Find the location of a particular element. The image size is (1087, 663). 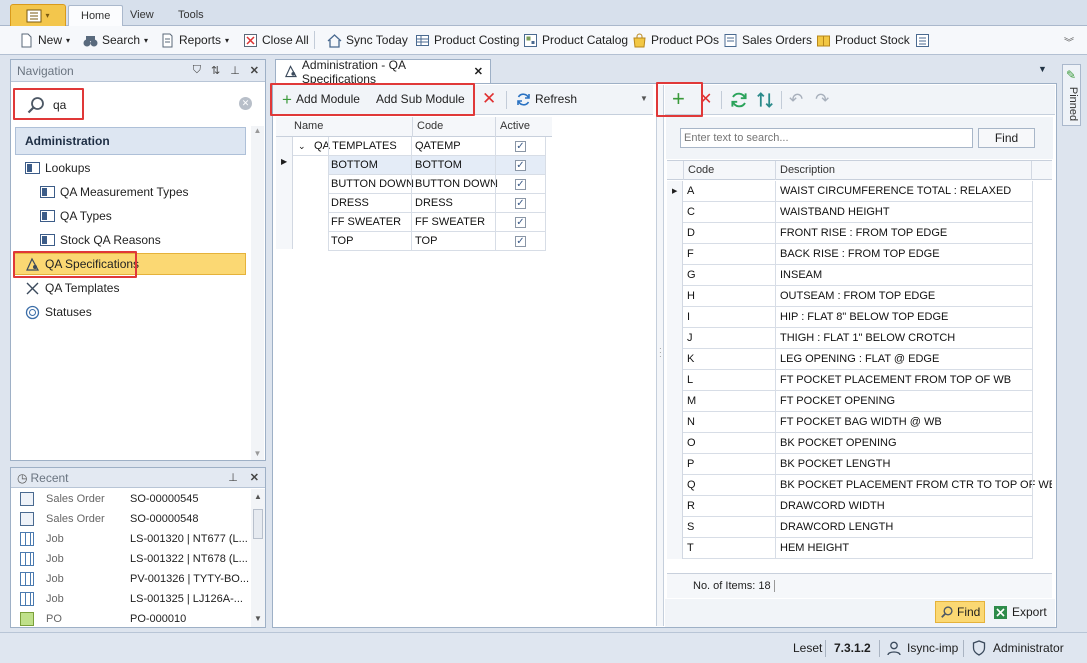

clear-search-icon: ✕ is located at coordinates (245, 103).